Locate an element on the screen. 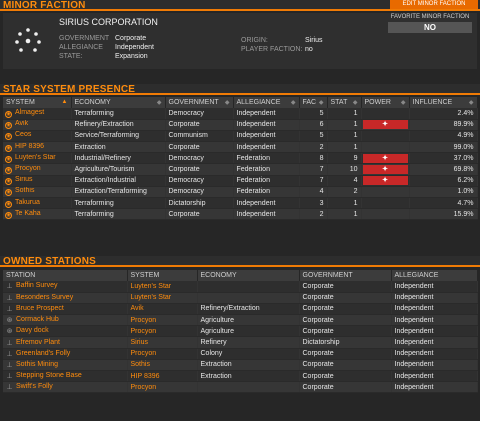  station-link: Stepping Stone Base is located at coordinates (49, 375).